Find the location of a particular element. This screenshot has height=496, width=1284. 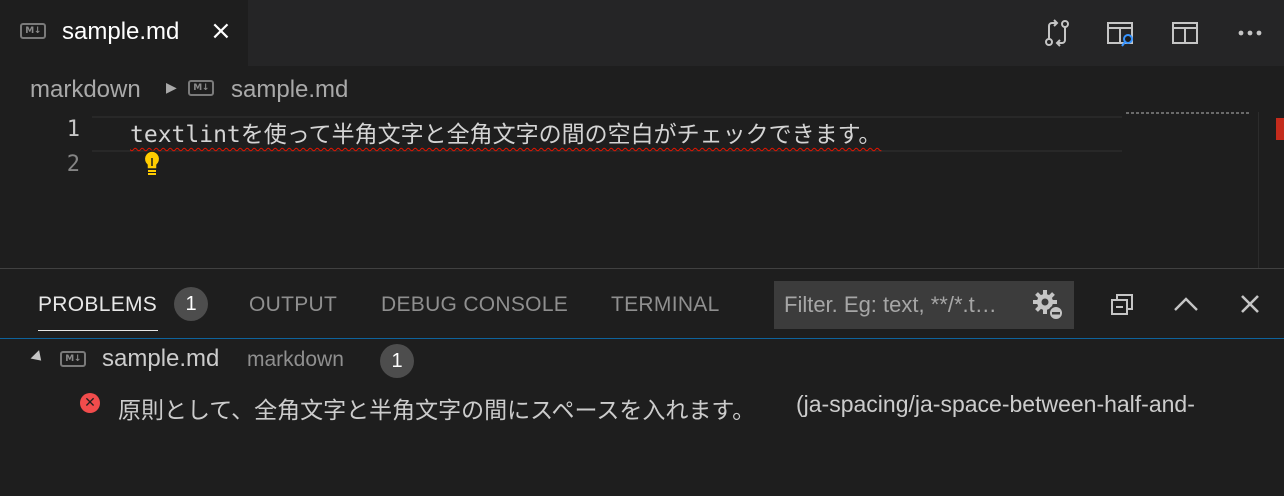

problem-count-badge: 1 is located at coordinates (397, 361).